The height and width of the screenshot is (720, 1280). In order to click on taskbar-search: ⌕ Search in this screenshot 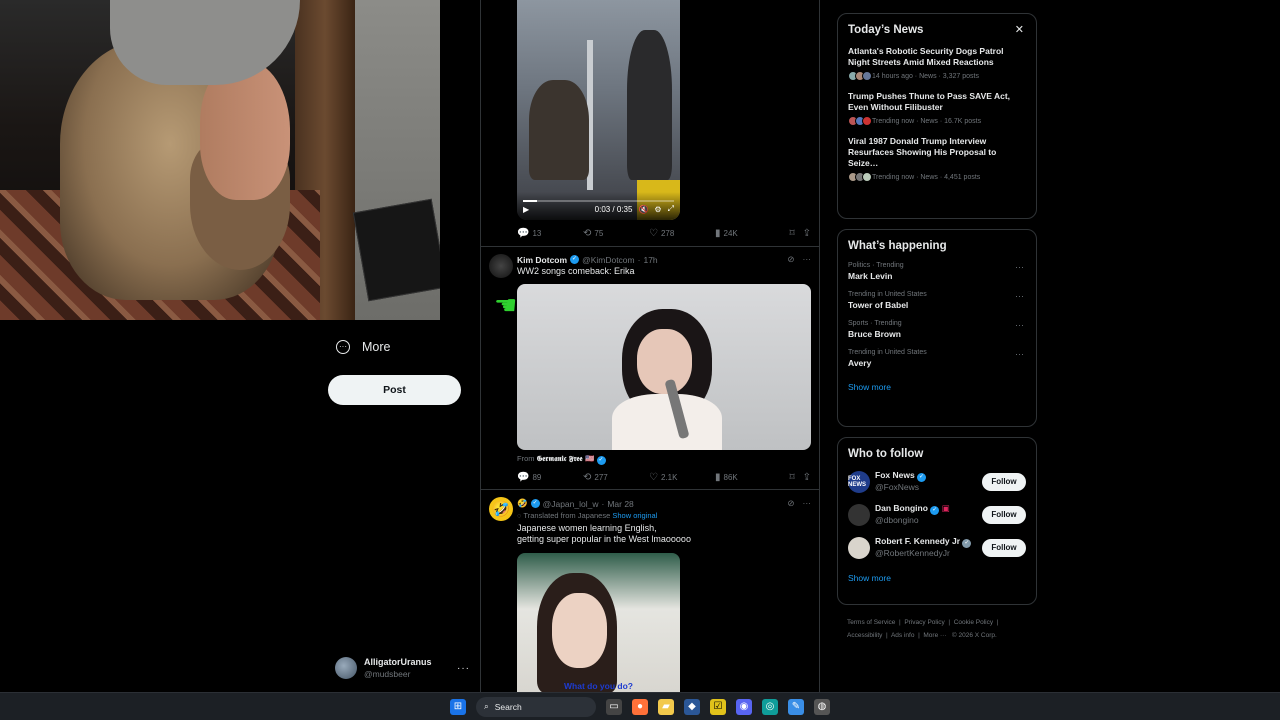, I will do `click(536, 706)`.